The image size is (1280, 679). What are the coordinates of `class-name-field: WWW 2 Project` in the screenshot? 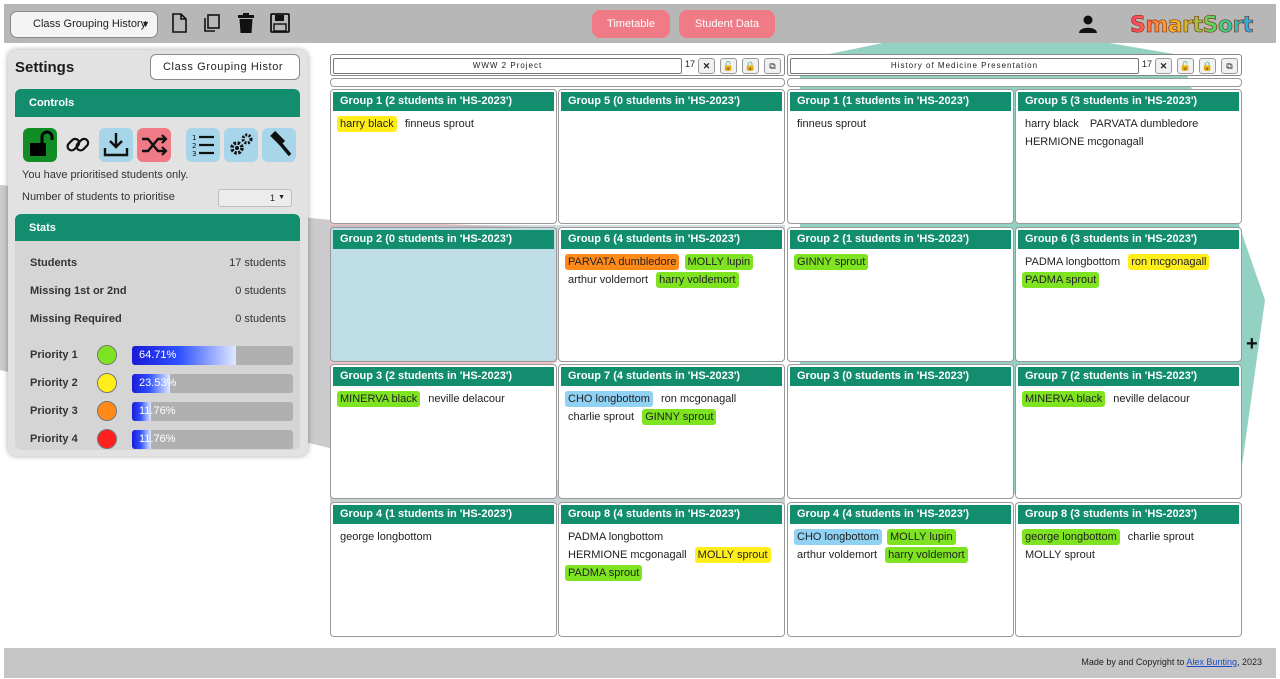 It's located at (507, 66).